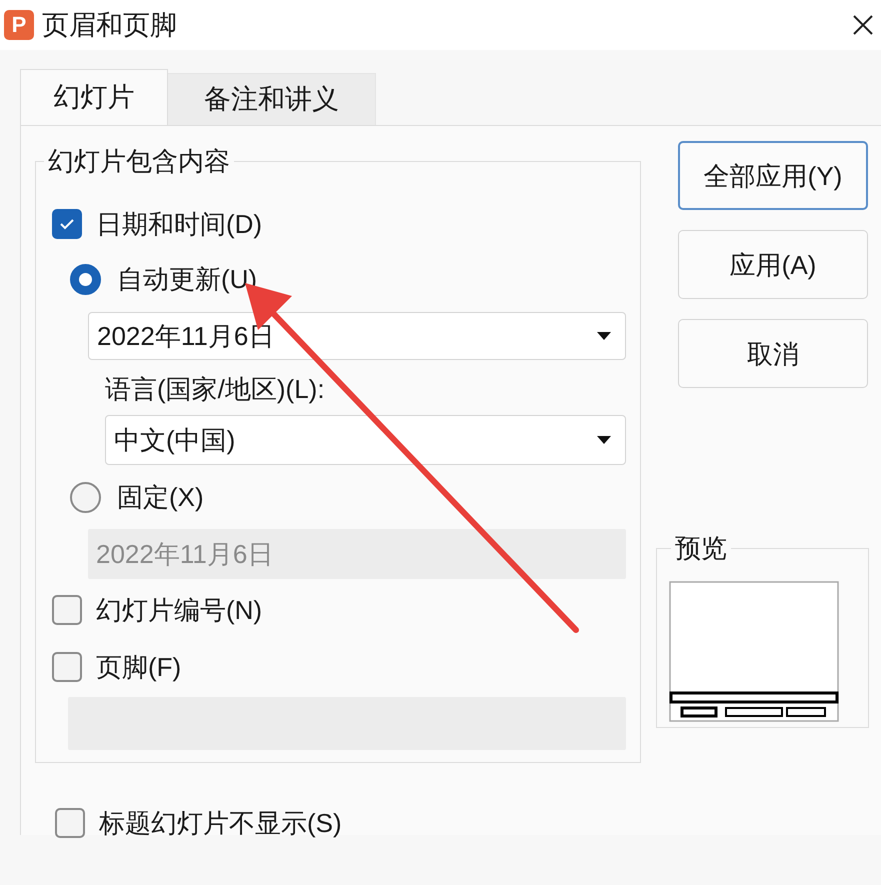 This screenshot has width=881, height=885. What do you see at coordinates (215, 389) in the screenshot?
I see `field-label: 语言(国家/地区)(L):` at bounding box center [215, 389].